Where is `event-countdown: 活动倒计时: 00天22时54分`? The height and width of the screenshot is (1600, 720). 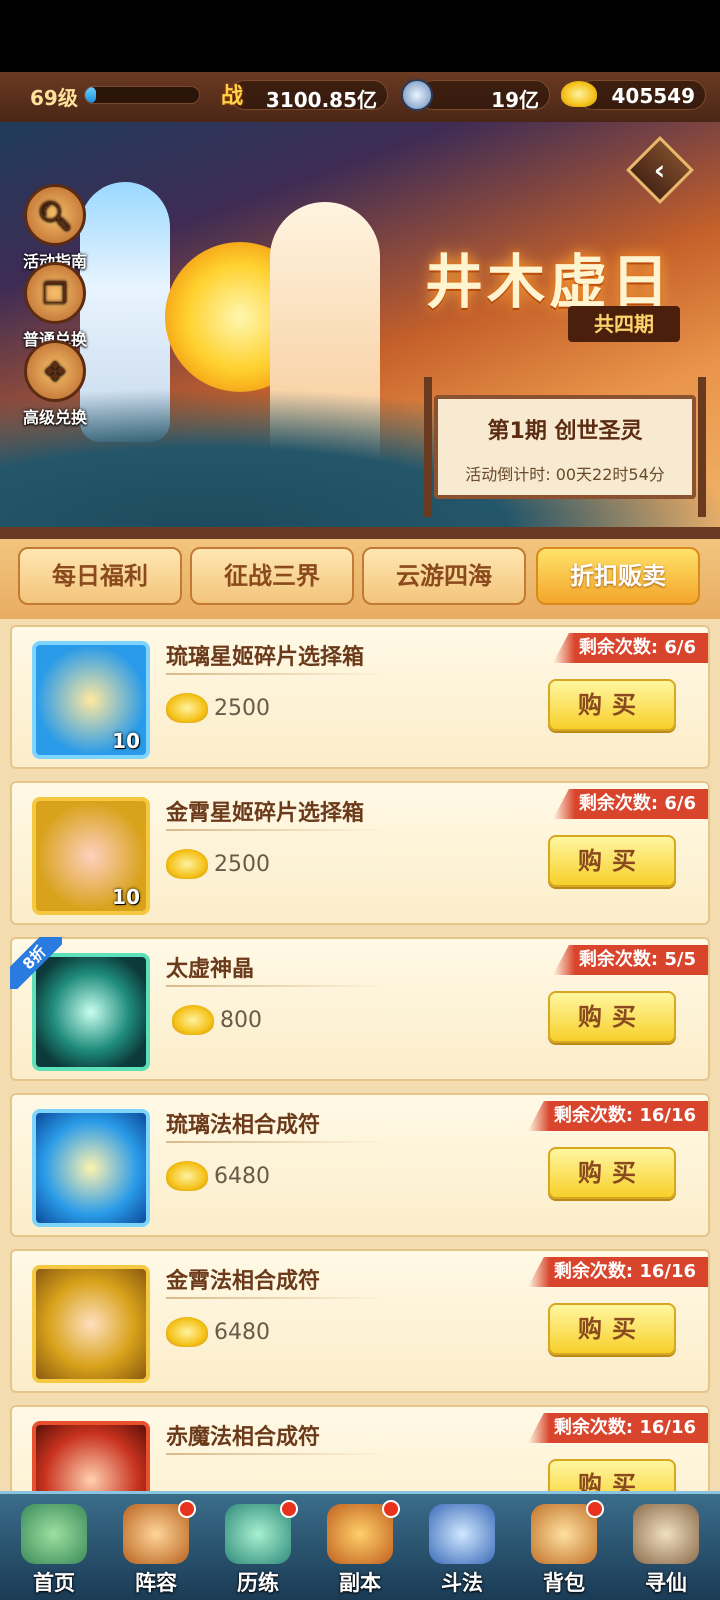
event-countdown: 活动倒计时: 00天22时54分 is located at coordinates (565, 474).